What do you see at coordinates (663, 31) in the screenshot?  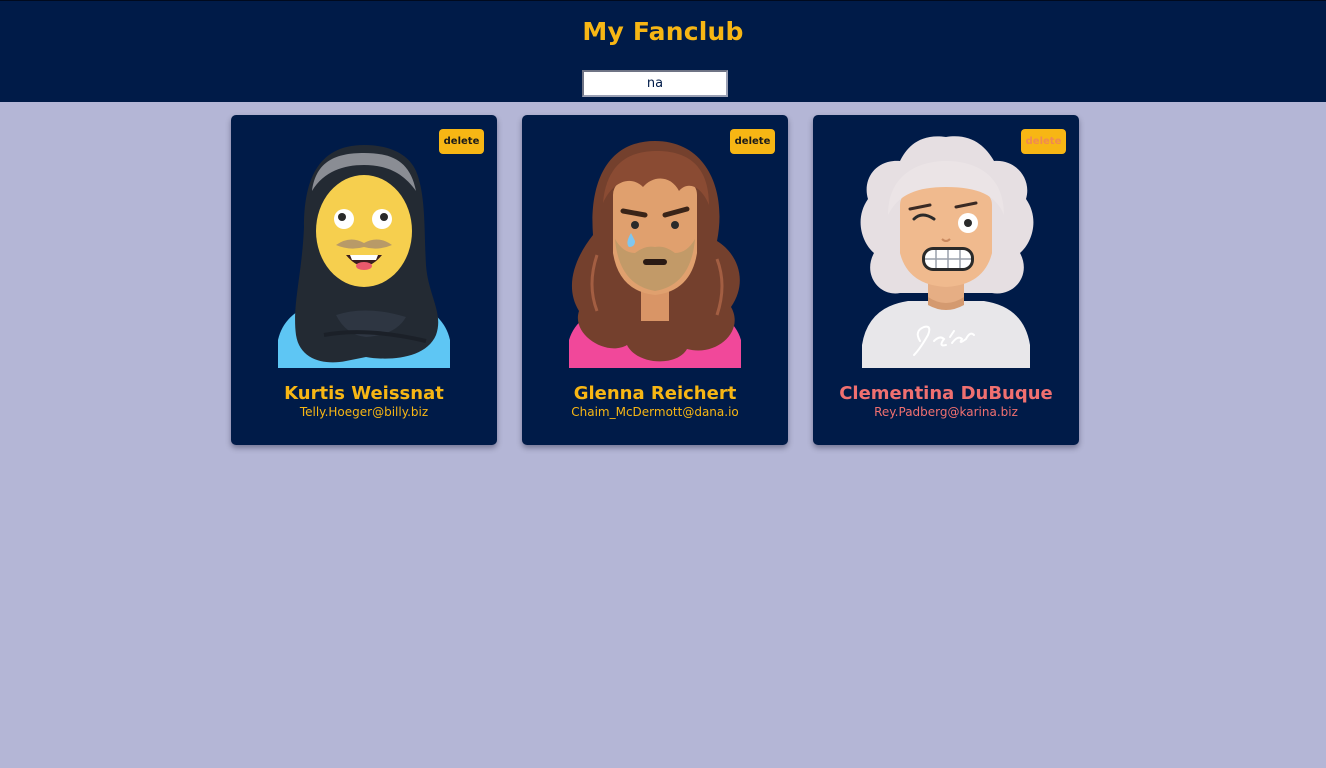 I see `page-title: My Fanclub` at bounding box center [663, 31].